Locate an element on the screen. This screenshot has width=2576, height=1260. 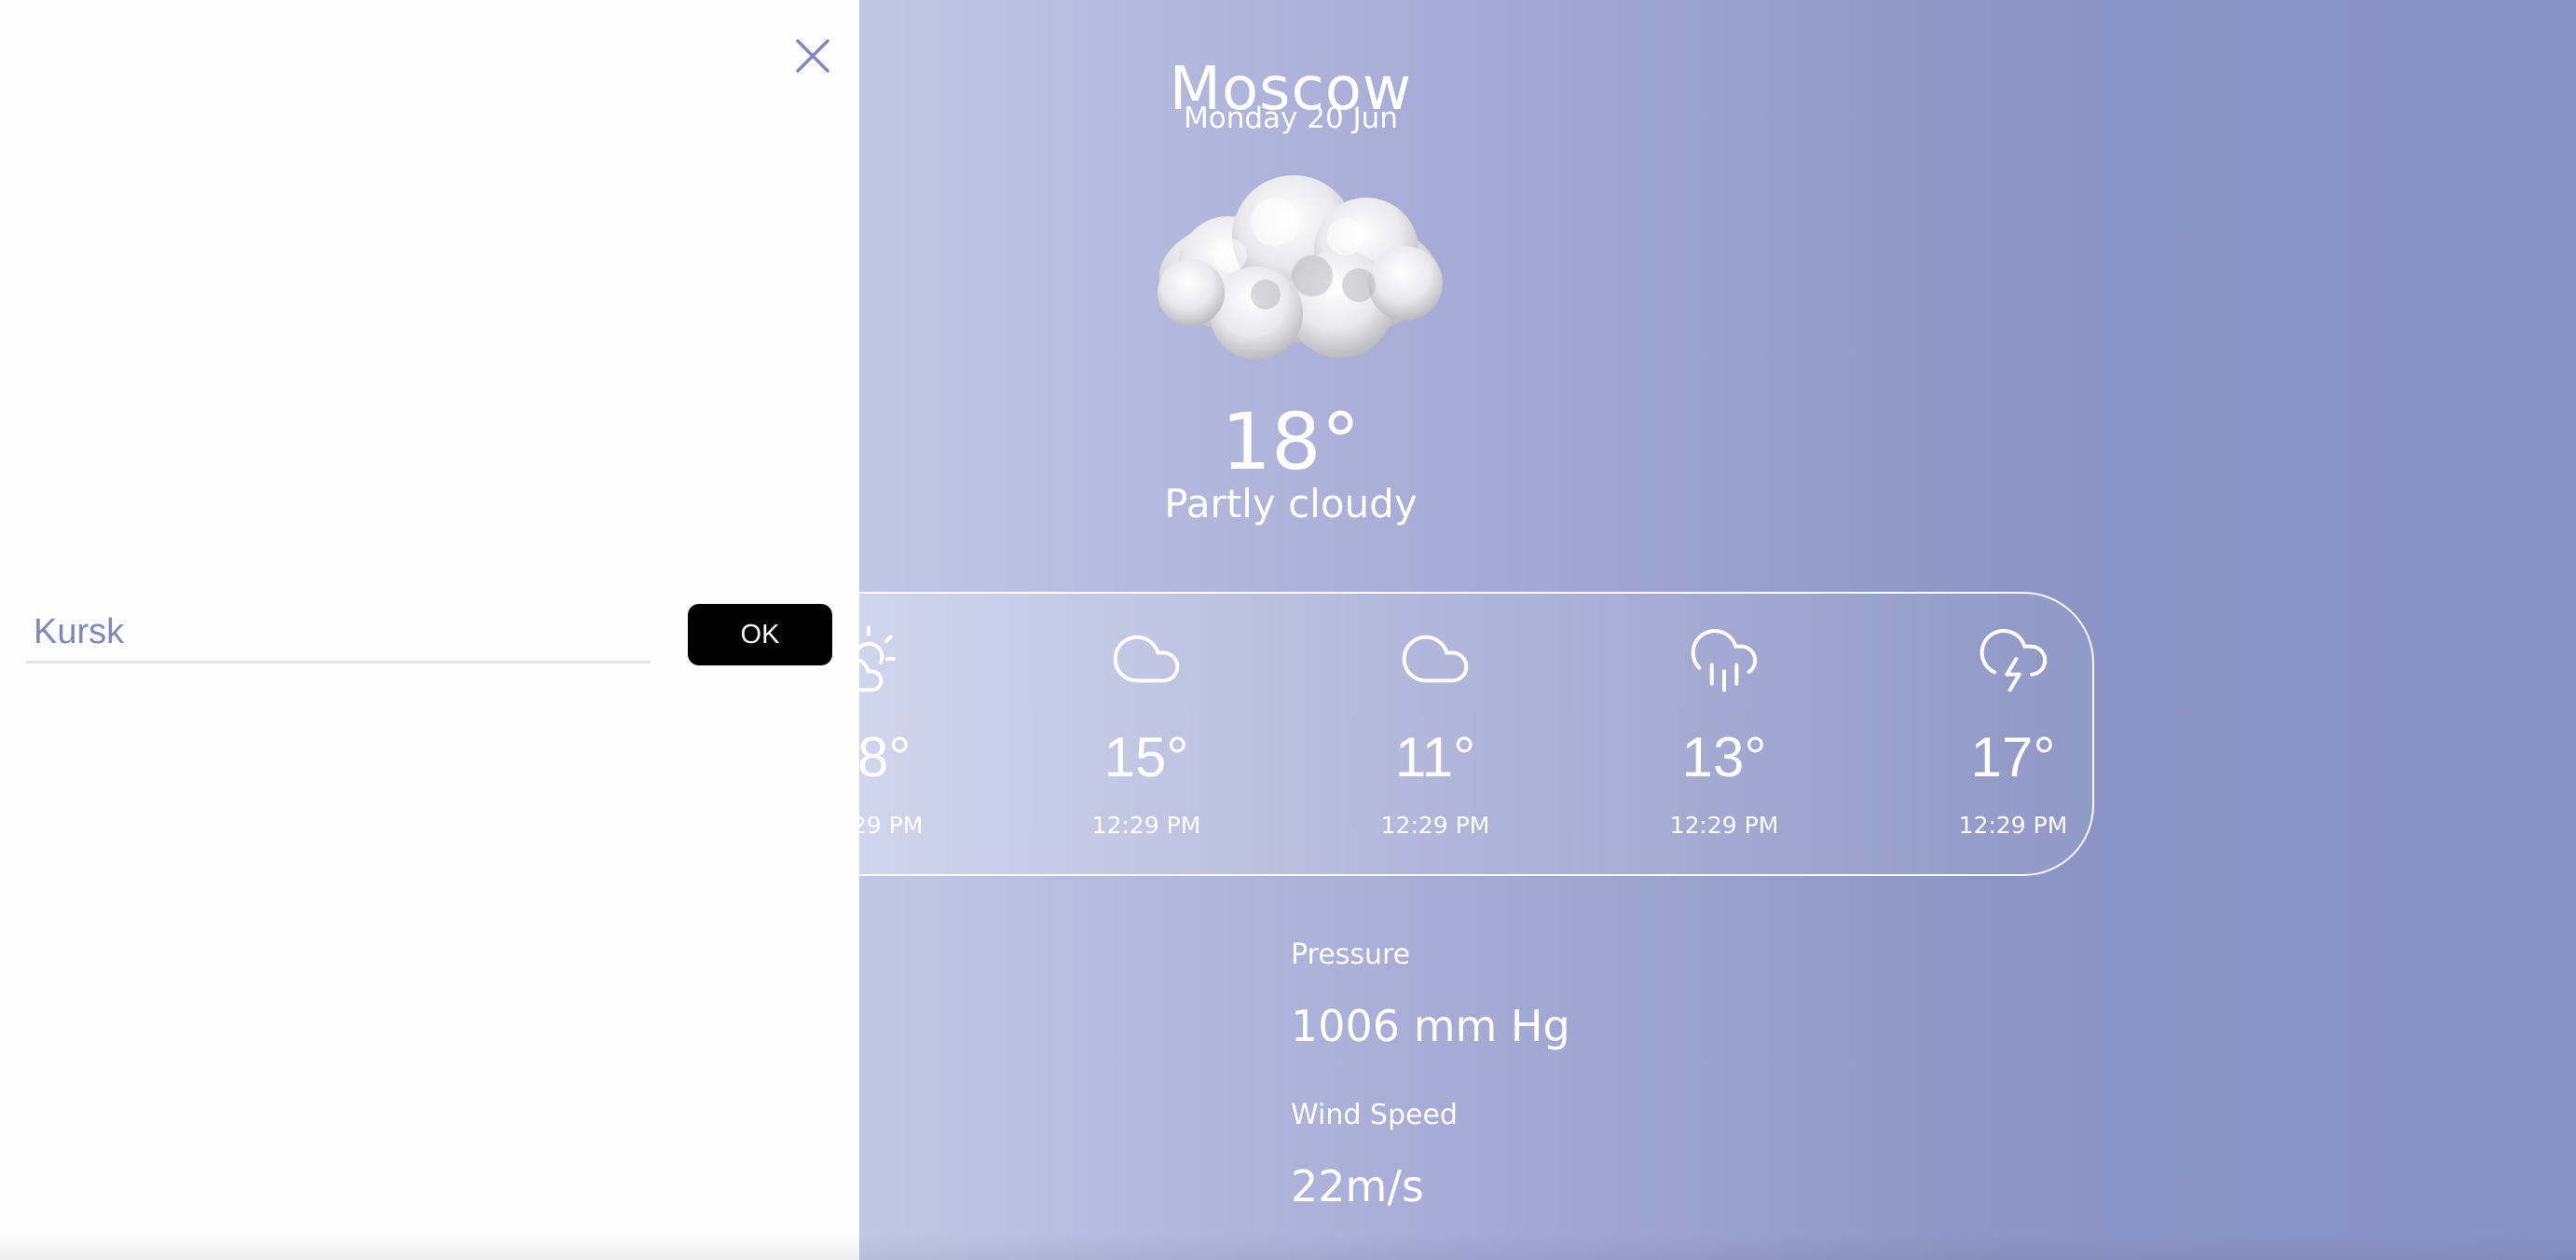
cloud-rain-icon is located at coordinates (1724, 660).